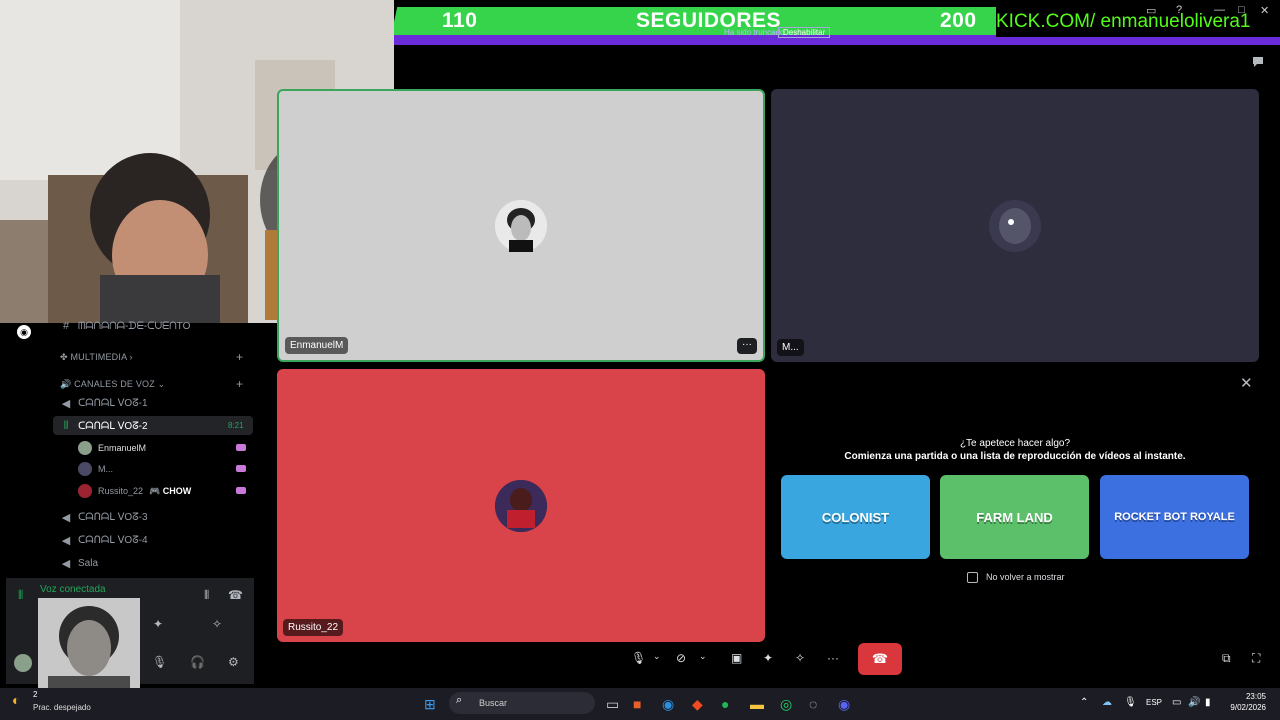 This screenshot has width=1280, height=720. I want to click on voice-channel-2: ⦀ ᑕᗩᑎᗩᒪ ᐯOᘔ-2, so click(104, 426).